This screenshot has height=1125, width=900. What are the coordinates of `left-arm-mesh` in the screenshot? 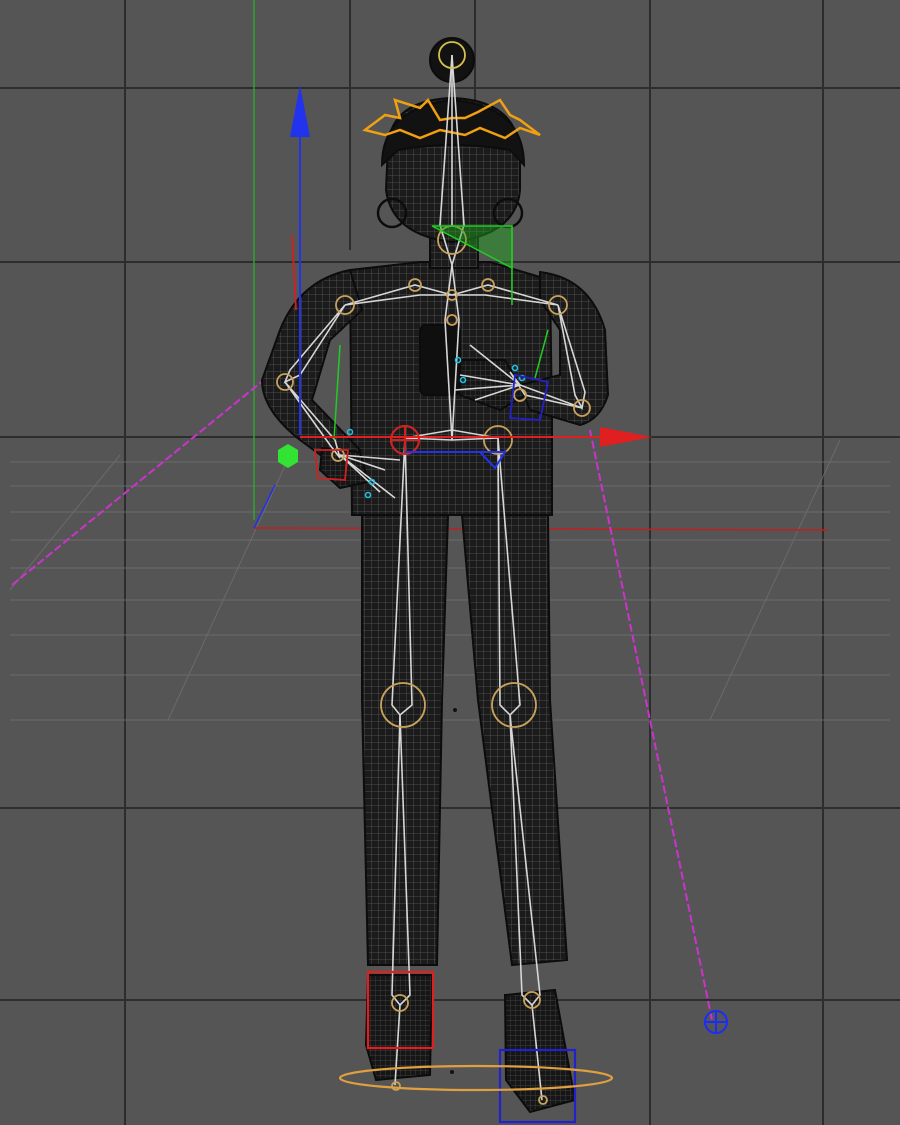 It's located at (312, 370).